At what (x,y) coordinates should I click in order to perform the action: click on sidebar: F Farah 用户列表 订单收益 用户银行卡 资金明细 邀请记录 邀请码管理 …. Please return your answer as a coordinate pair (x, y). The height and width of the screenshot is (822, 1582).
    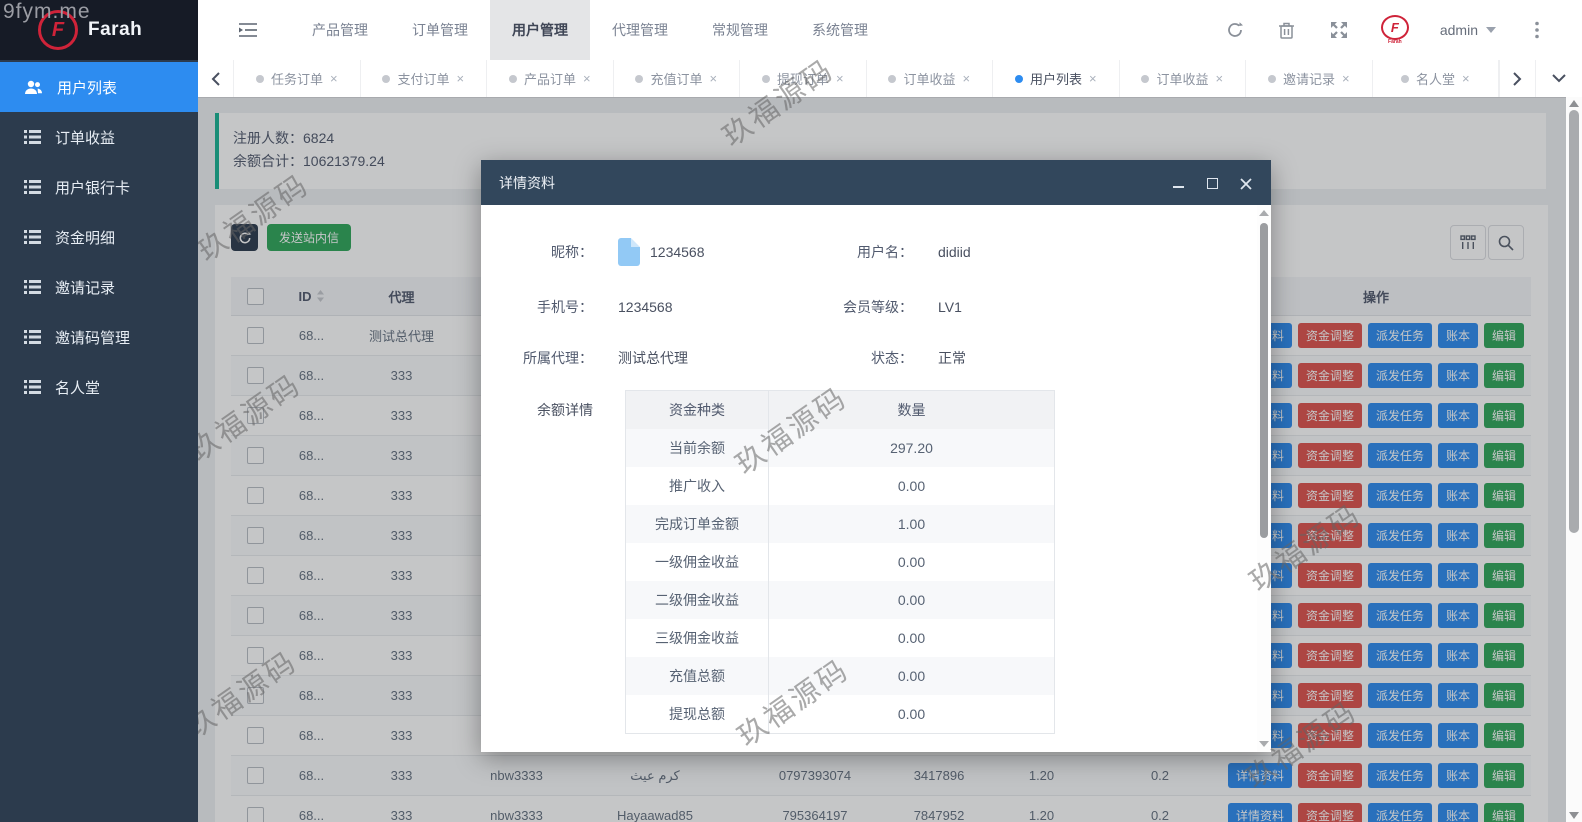
    Looking at the image, I should click on (99, 411).